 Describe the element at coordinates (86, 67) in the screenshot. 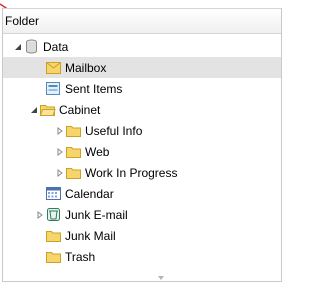

I see `tree-item-label: Mailbox` at that location.